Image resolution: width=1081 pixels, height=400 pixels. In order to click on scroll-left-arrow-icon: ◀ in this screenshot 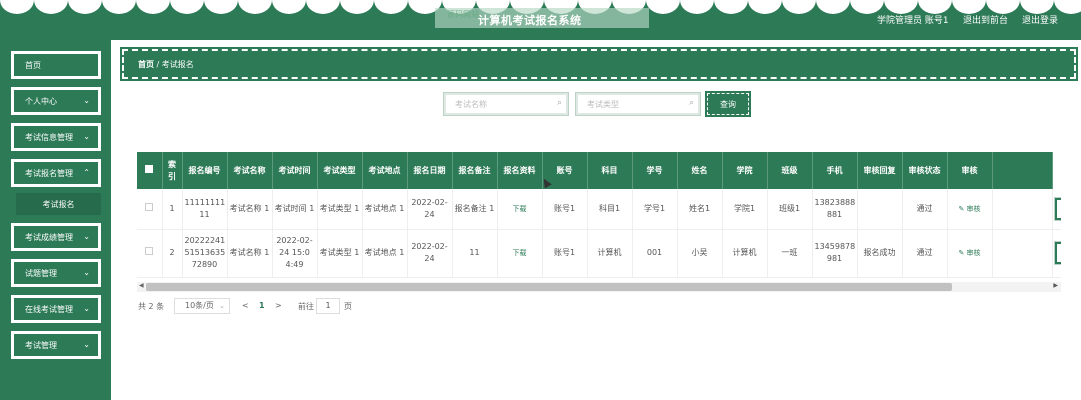, I will do `click(141, 285)`.